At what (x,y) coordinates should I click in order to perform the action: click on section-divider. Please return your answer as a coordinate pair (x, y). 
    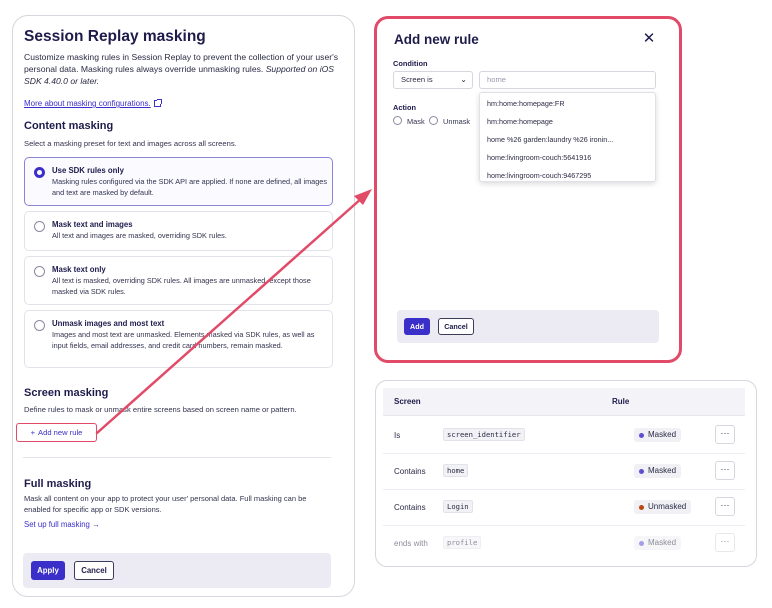
    Looking at the image, I should click on (177, 457).